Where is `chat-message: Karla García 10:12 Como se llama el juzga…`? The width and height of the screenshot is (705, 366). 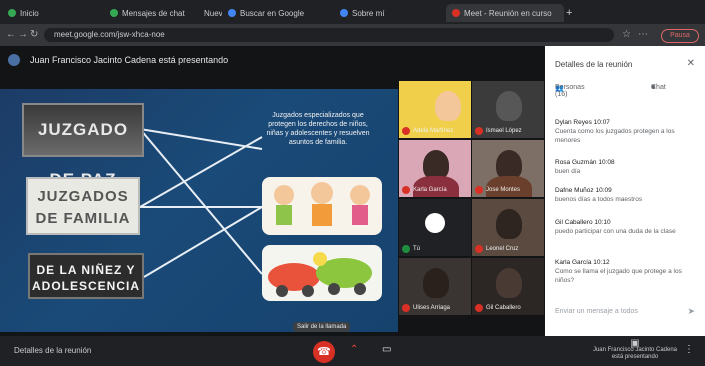
chat-message: Karla García 10:12 Como se llama el juzga… is located at coordinates (618, 271).